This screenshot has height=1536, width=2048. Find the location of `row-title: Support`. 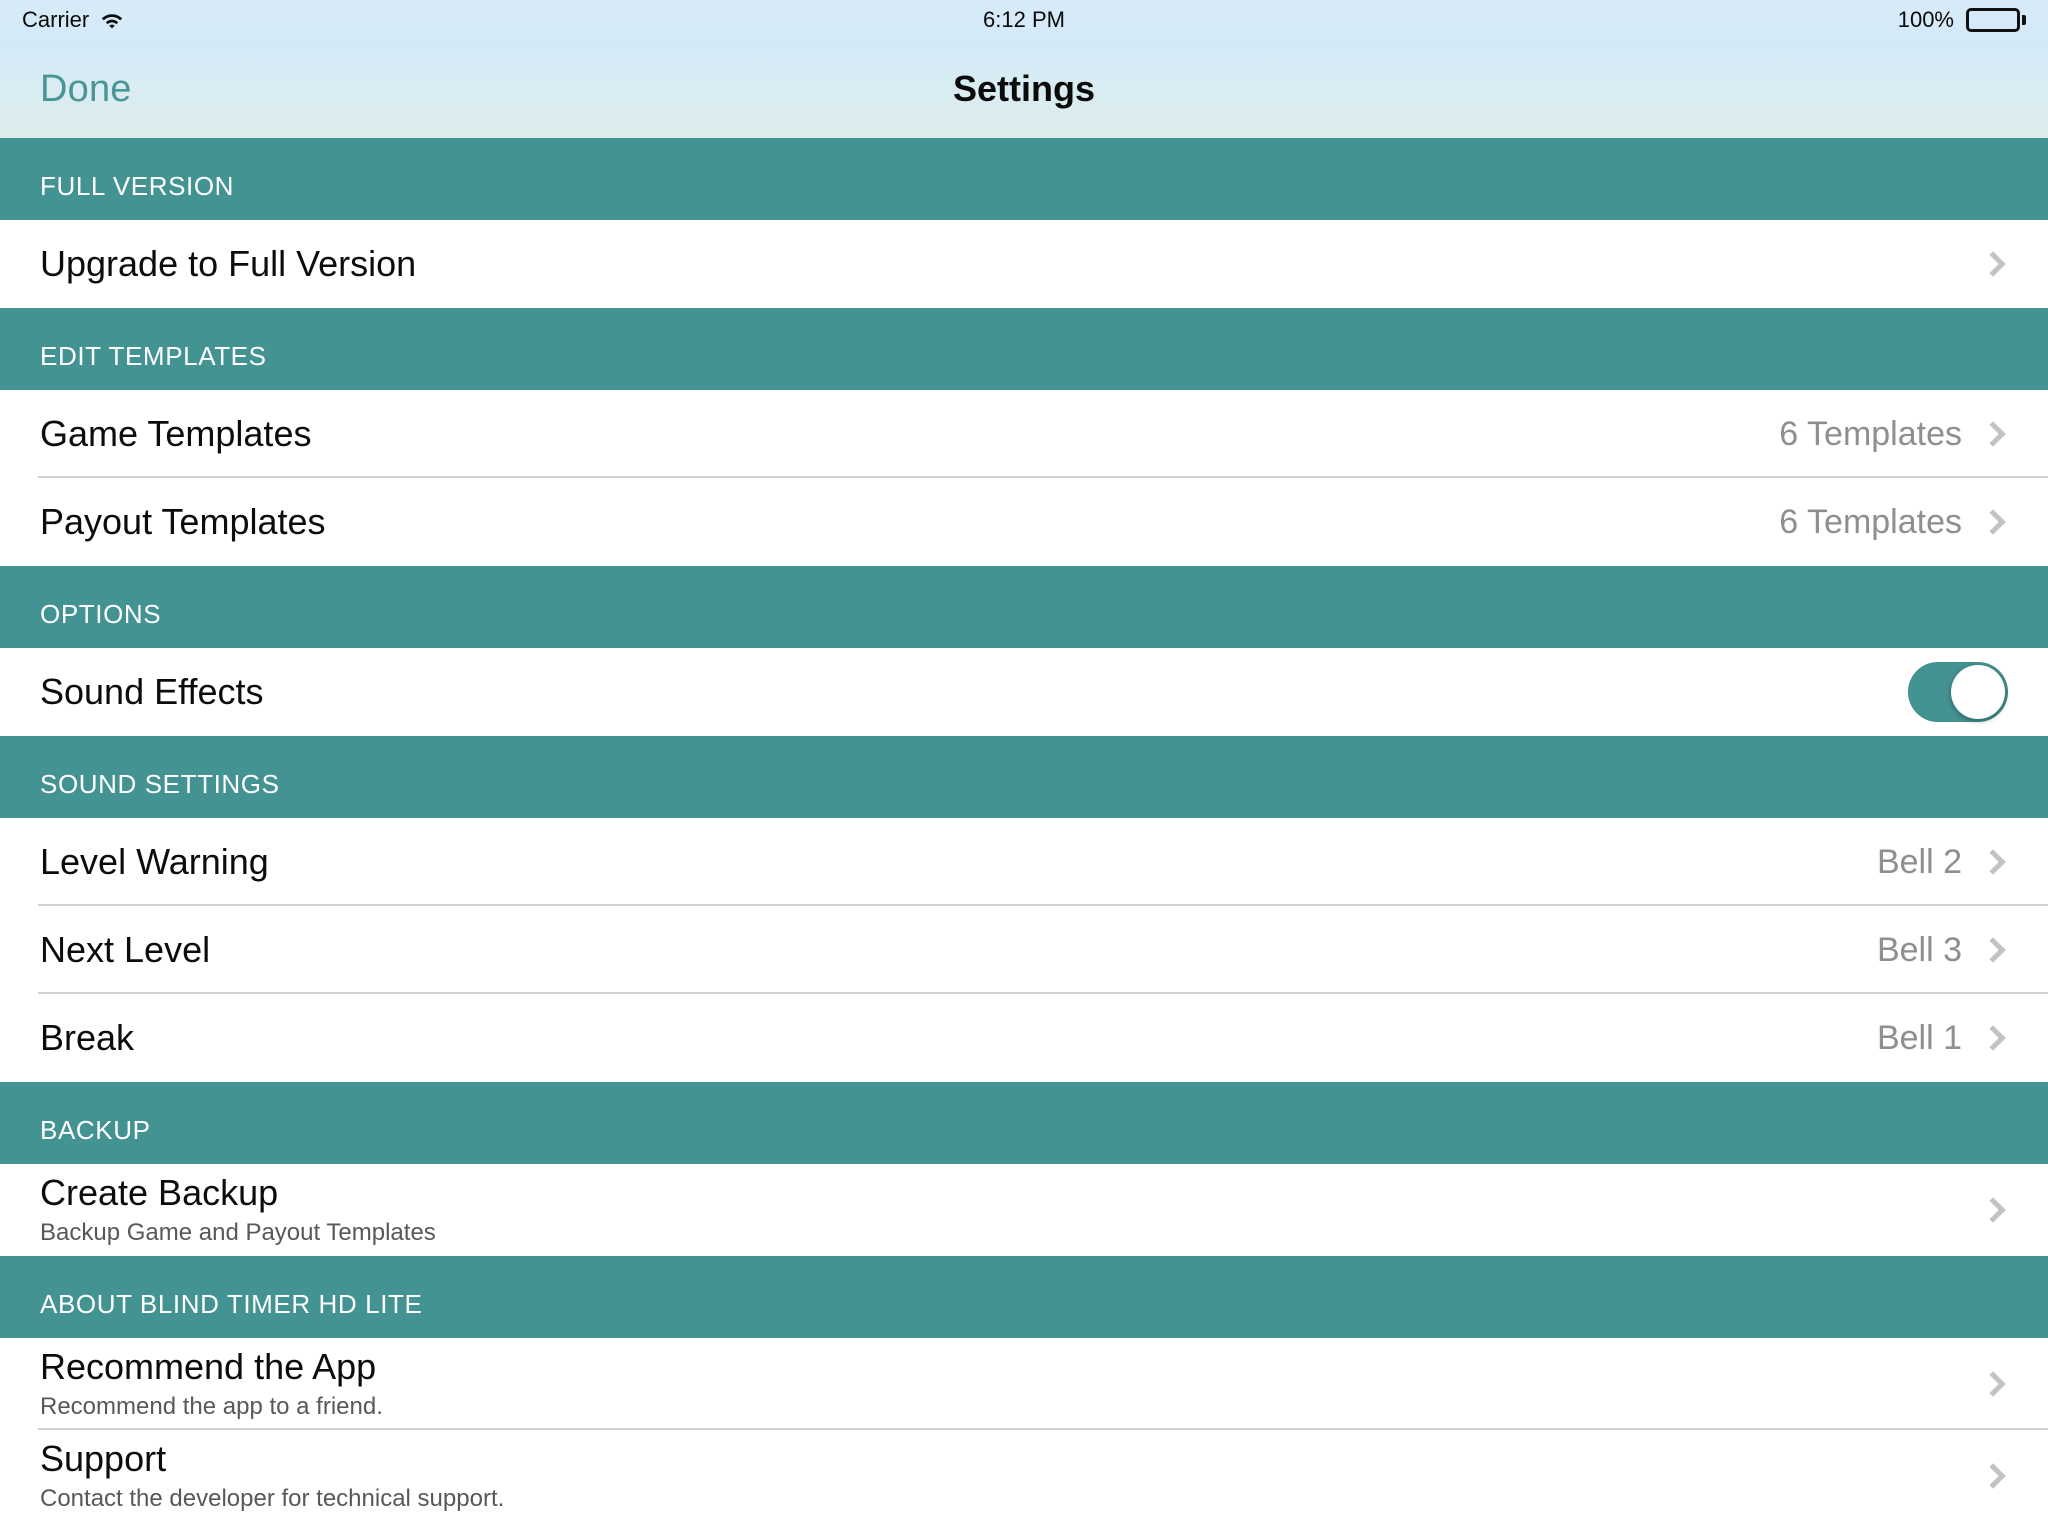

row-title: Support is located at coordinates (103, 1458).